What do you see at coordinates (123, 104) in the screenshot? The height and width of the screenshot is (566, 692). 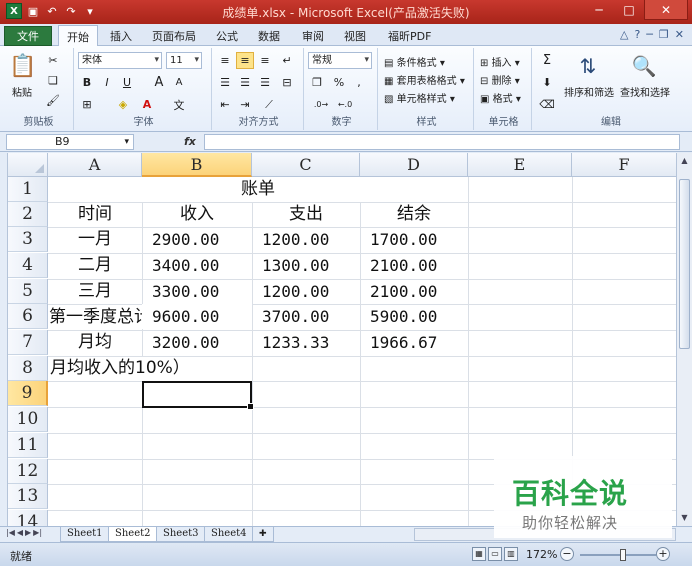 I see `fill-color-icon: ◈` at bounding box center [123, 104].